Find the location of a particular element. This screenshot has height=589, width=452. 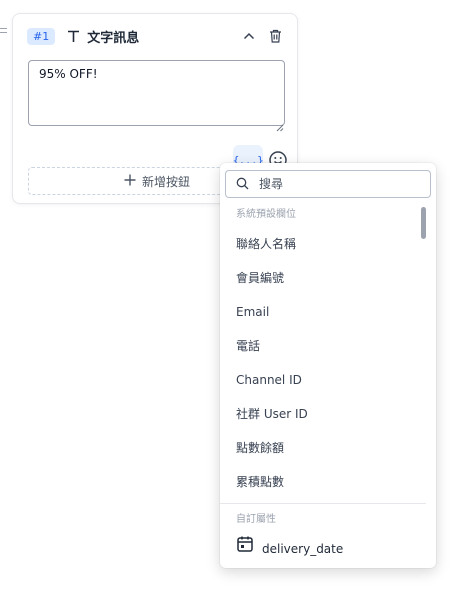

resize-grip-icon is located at coordinates (280, 124).